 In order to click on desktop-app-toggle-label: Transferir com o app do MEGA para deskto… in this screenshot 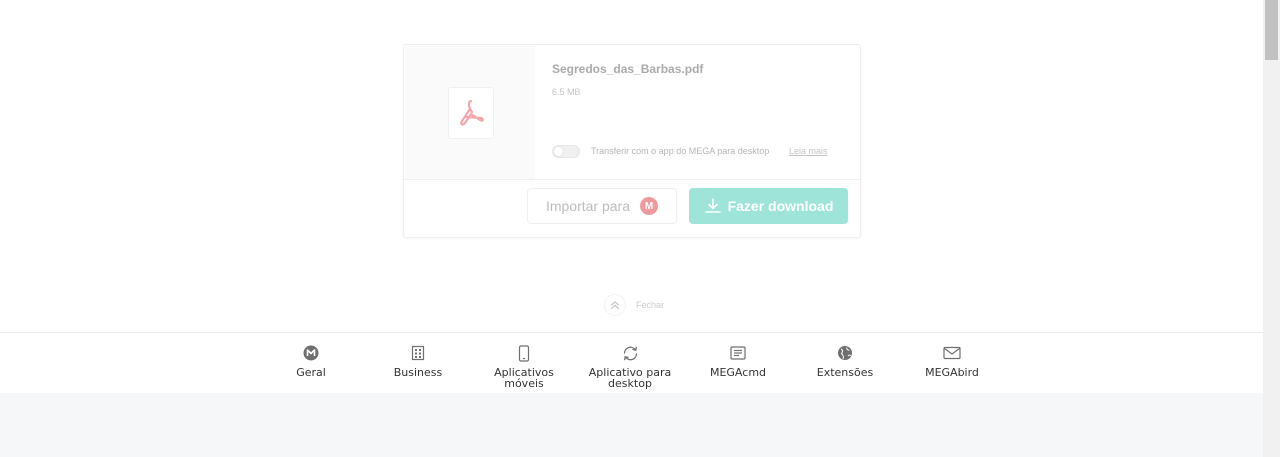, I will do `click(680, 151)`.